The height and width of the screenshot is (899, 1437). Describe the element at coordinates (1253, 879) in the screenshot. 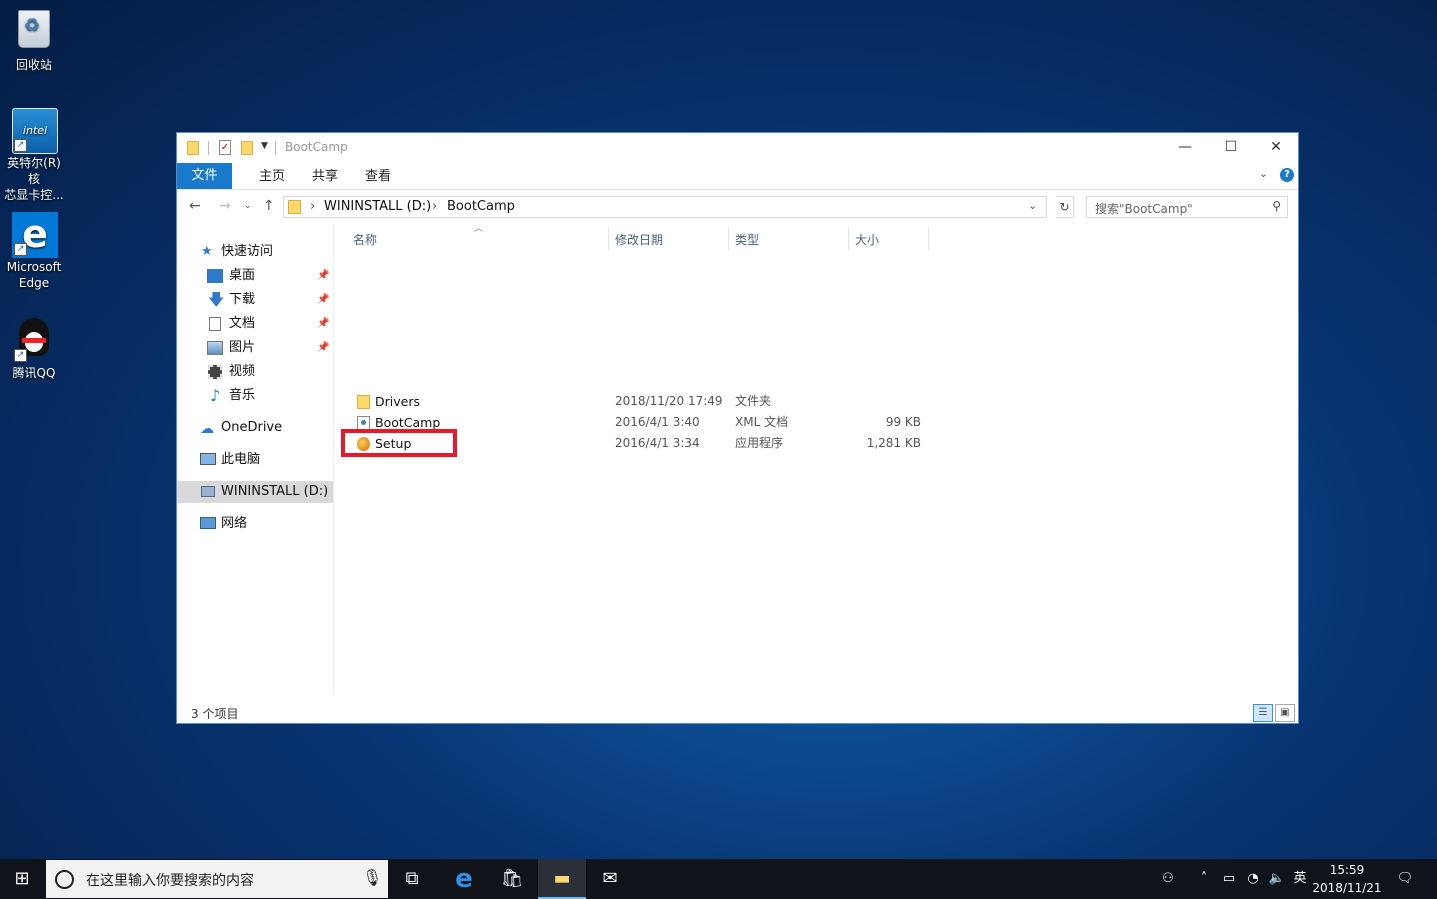

I see `network-tray-icon: ◔` at that location.